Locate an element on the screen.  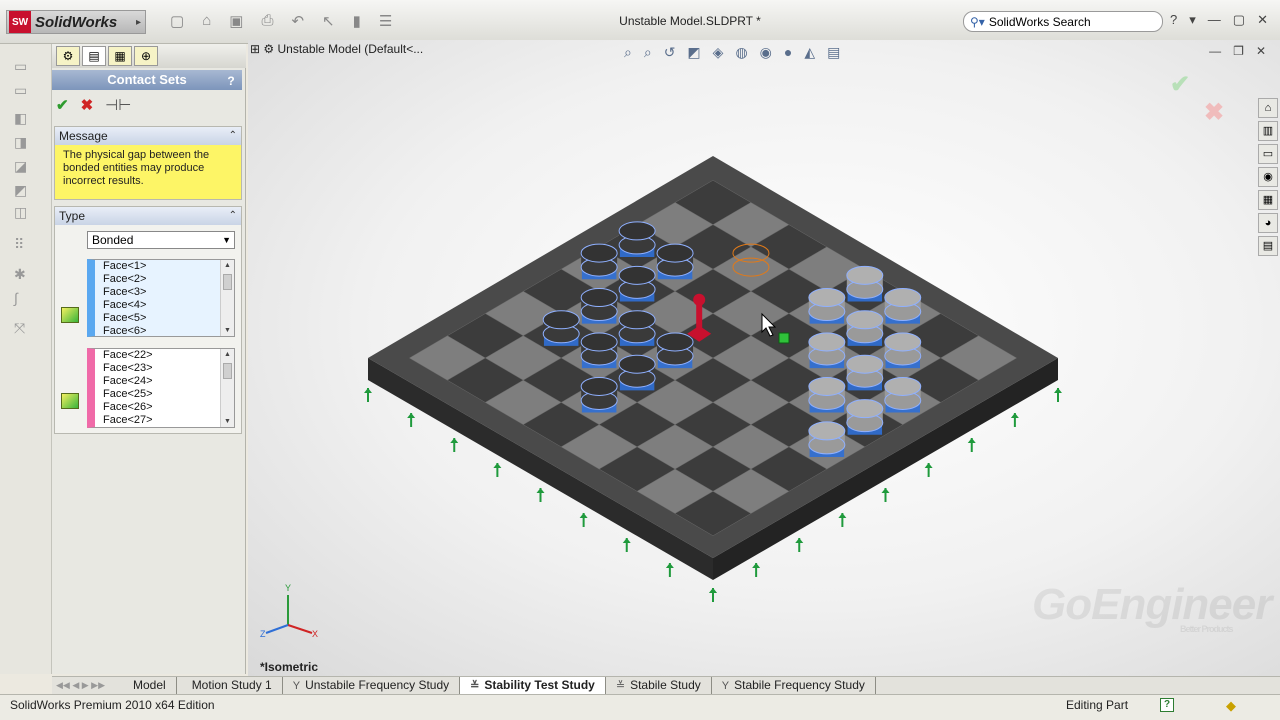
property-manager-tab: ▤ is located at coordinates (94, 56).